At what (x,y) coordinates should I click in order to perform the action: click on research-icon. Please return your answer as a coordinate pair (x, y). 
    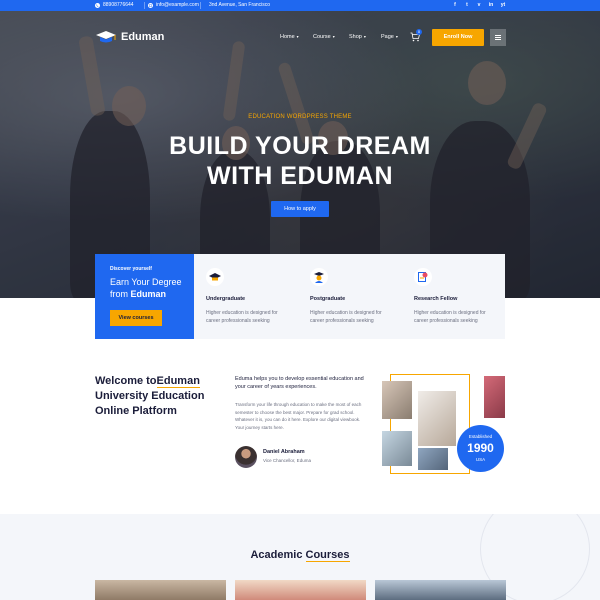
    Looking at the image, I should click on (423, 277).